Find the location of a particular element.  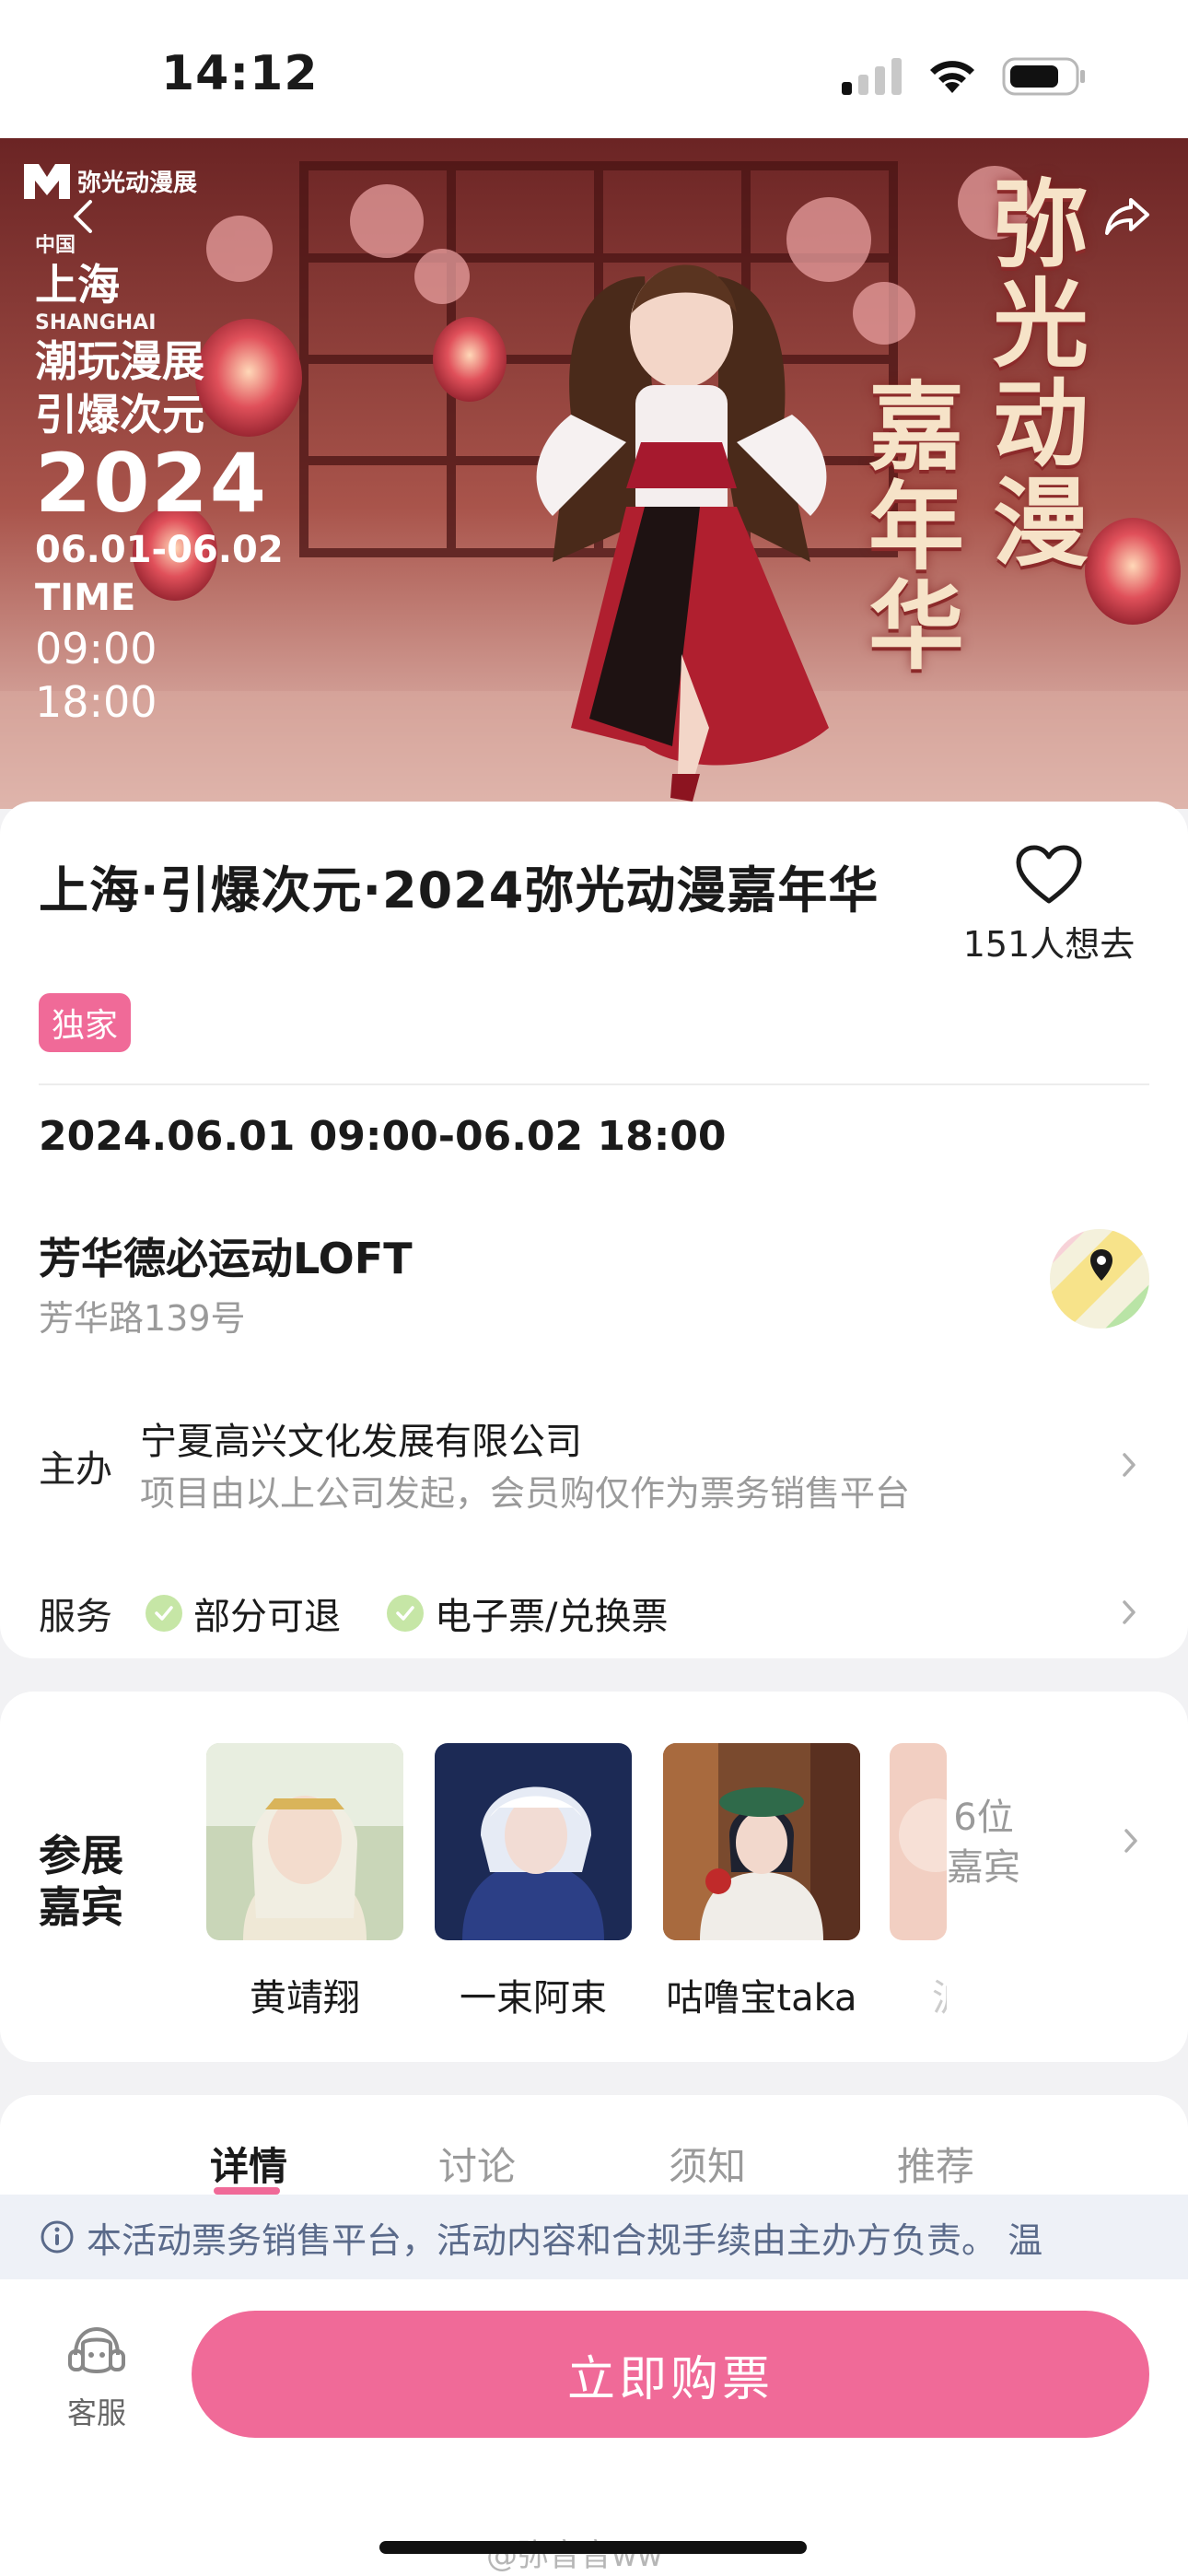

status-icons is located at coordinates (964, 76).